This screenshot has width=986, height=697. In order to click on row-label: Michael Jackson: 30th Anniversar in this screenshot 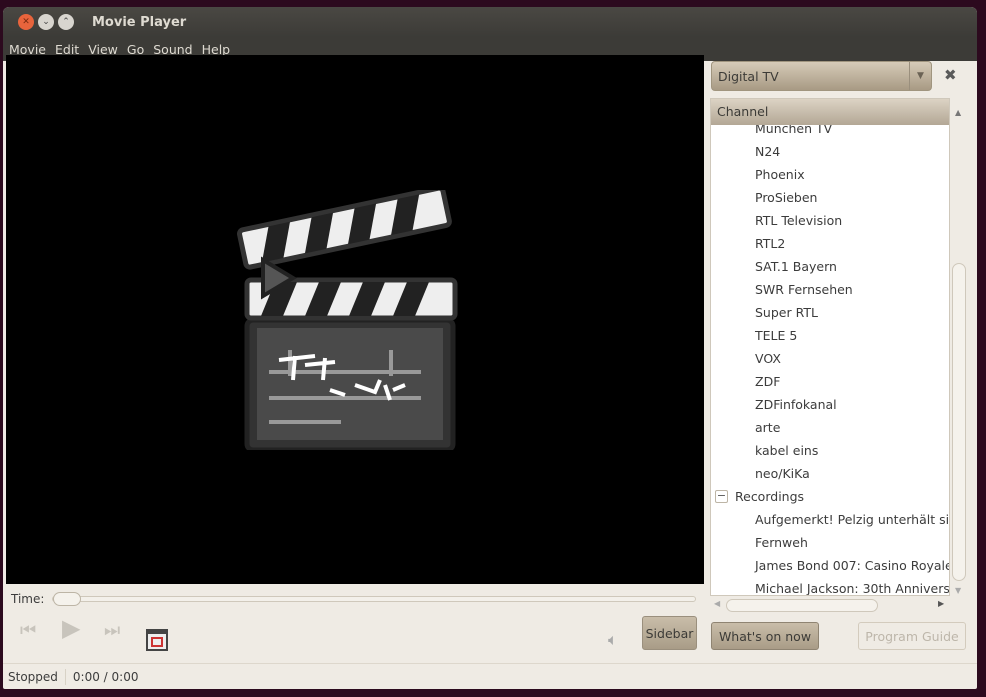, I will do `click(852, 588)`.